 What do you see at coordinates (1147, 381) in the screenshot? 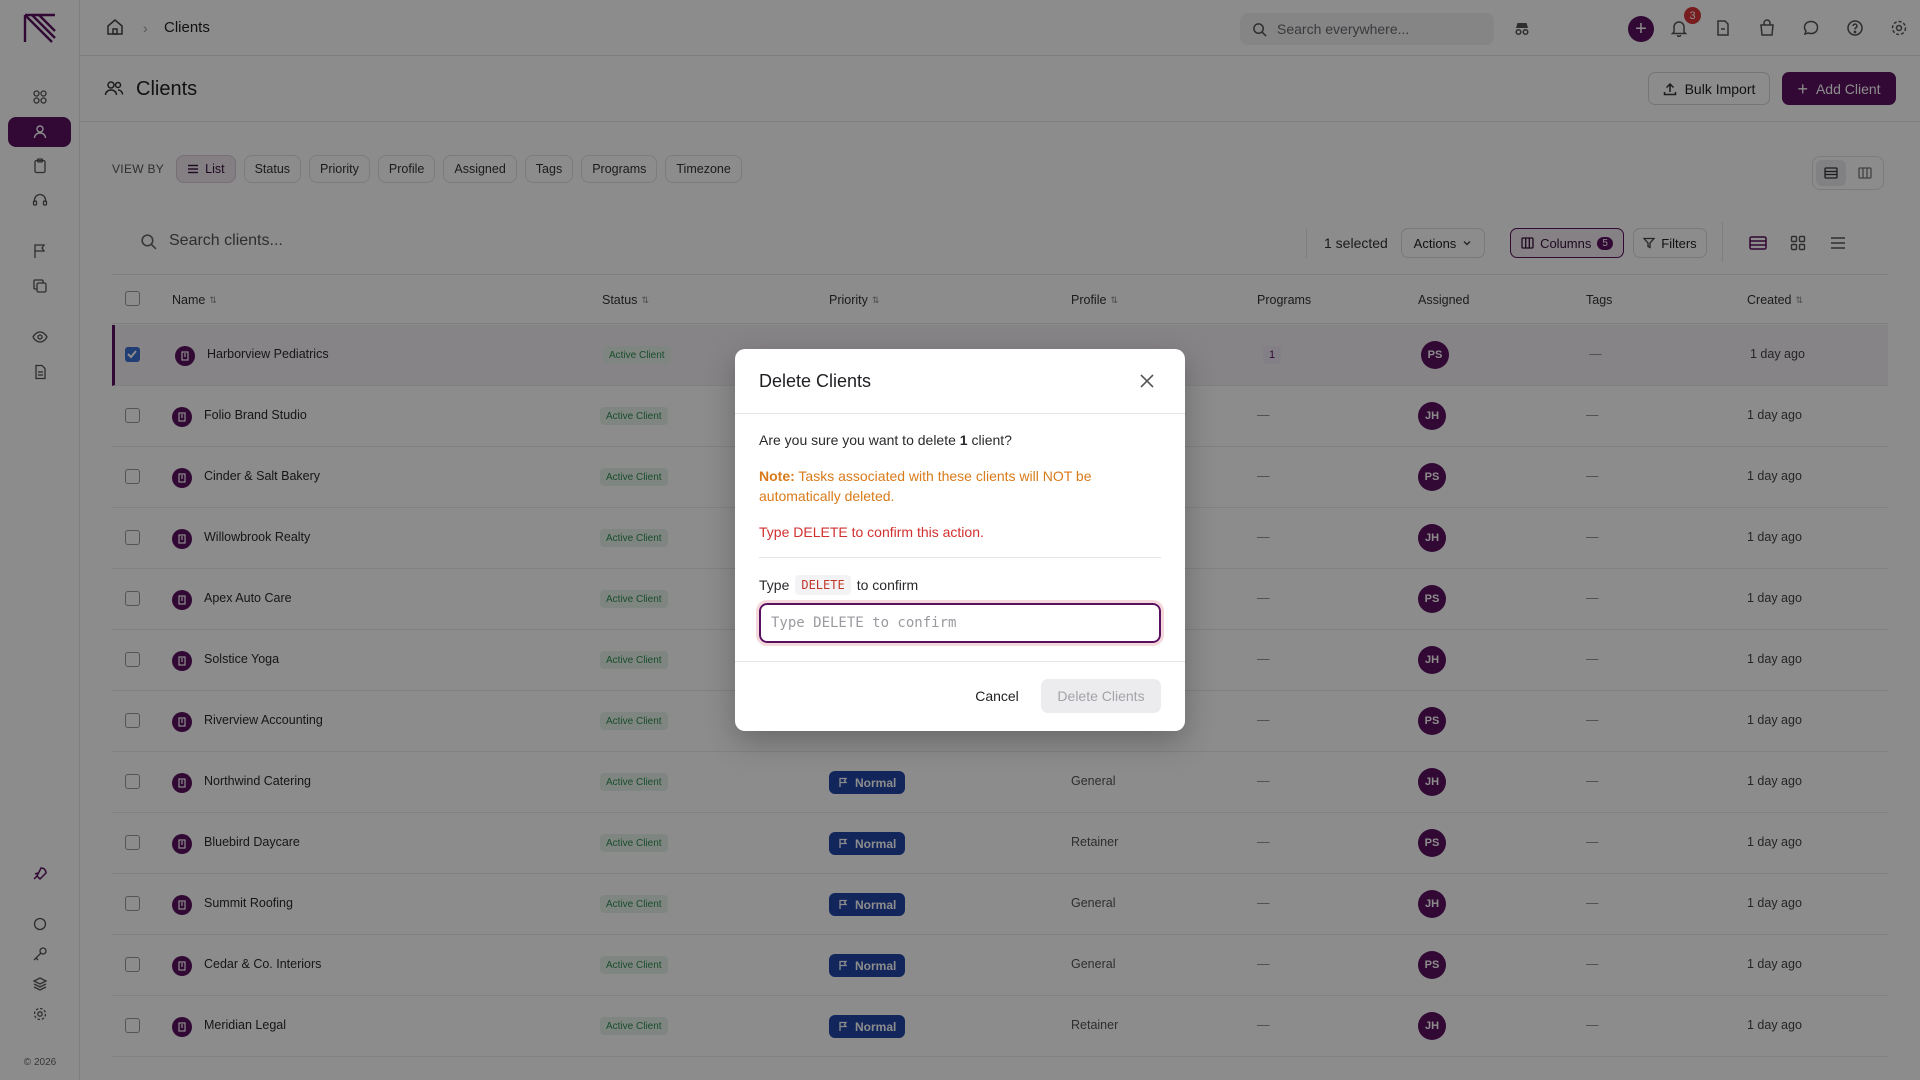
I see `close-icon` at bounding box center [1147, 381].